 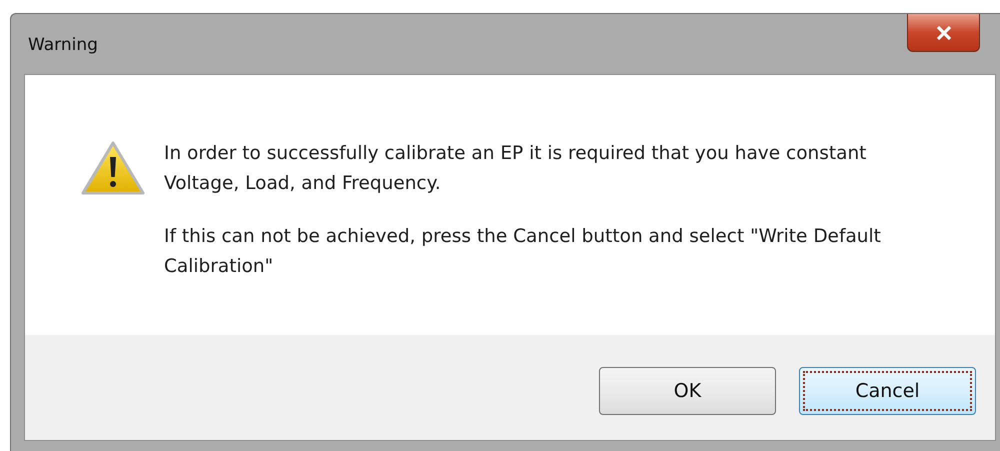 What do you see at coordinates (887, 391) in the screenshot?
I see `dialog-button: Cancel` at bounding box center [887, 391].